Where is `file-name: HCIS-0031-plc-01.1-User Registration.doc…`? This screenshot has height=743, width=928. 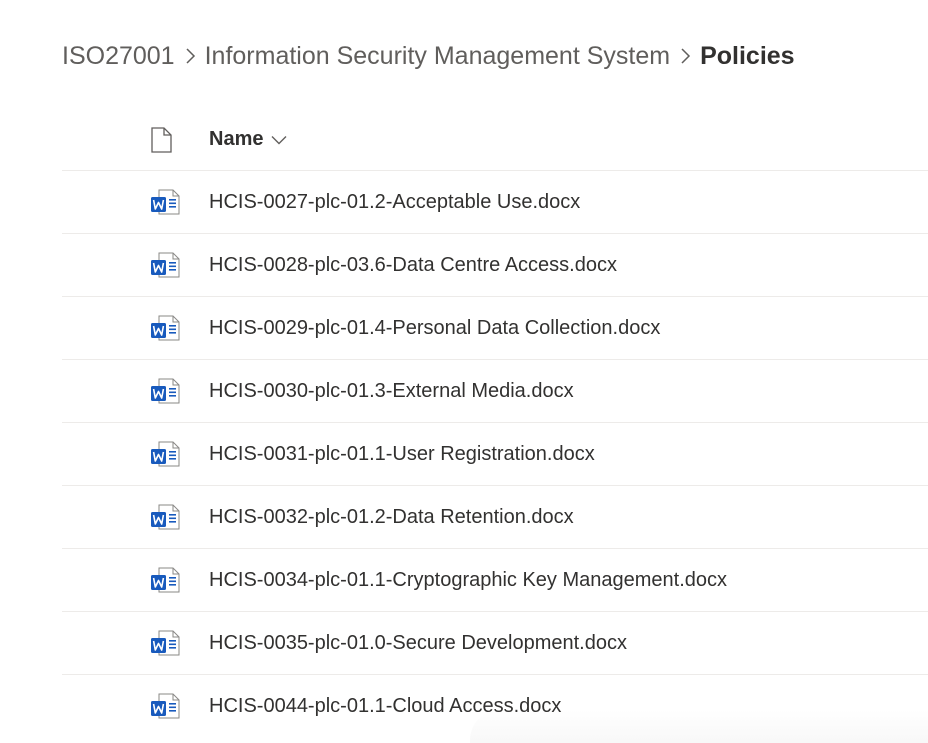 file-name: HCIS-0031-plc-01.1-User Registration.doc… is located at coordinates (402, 454).